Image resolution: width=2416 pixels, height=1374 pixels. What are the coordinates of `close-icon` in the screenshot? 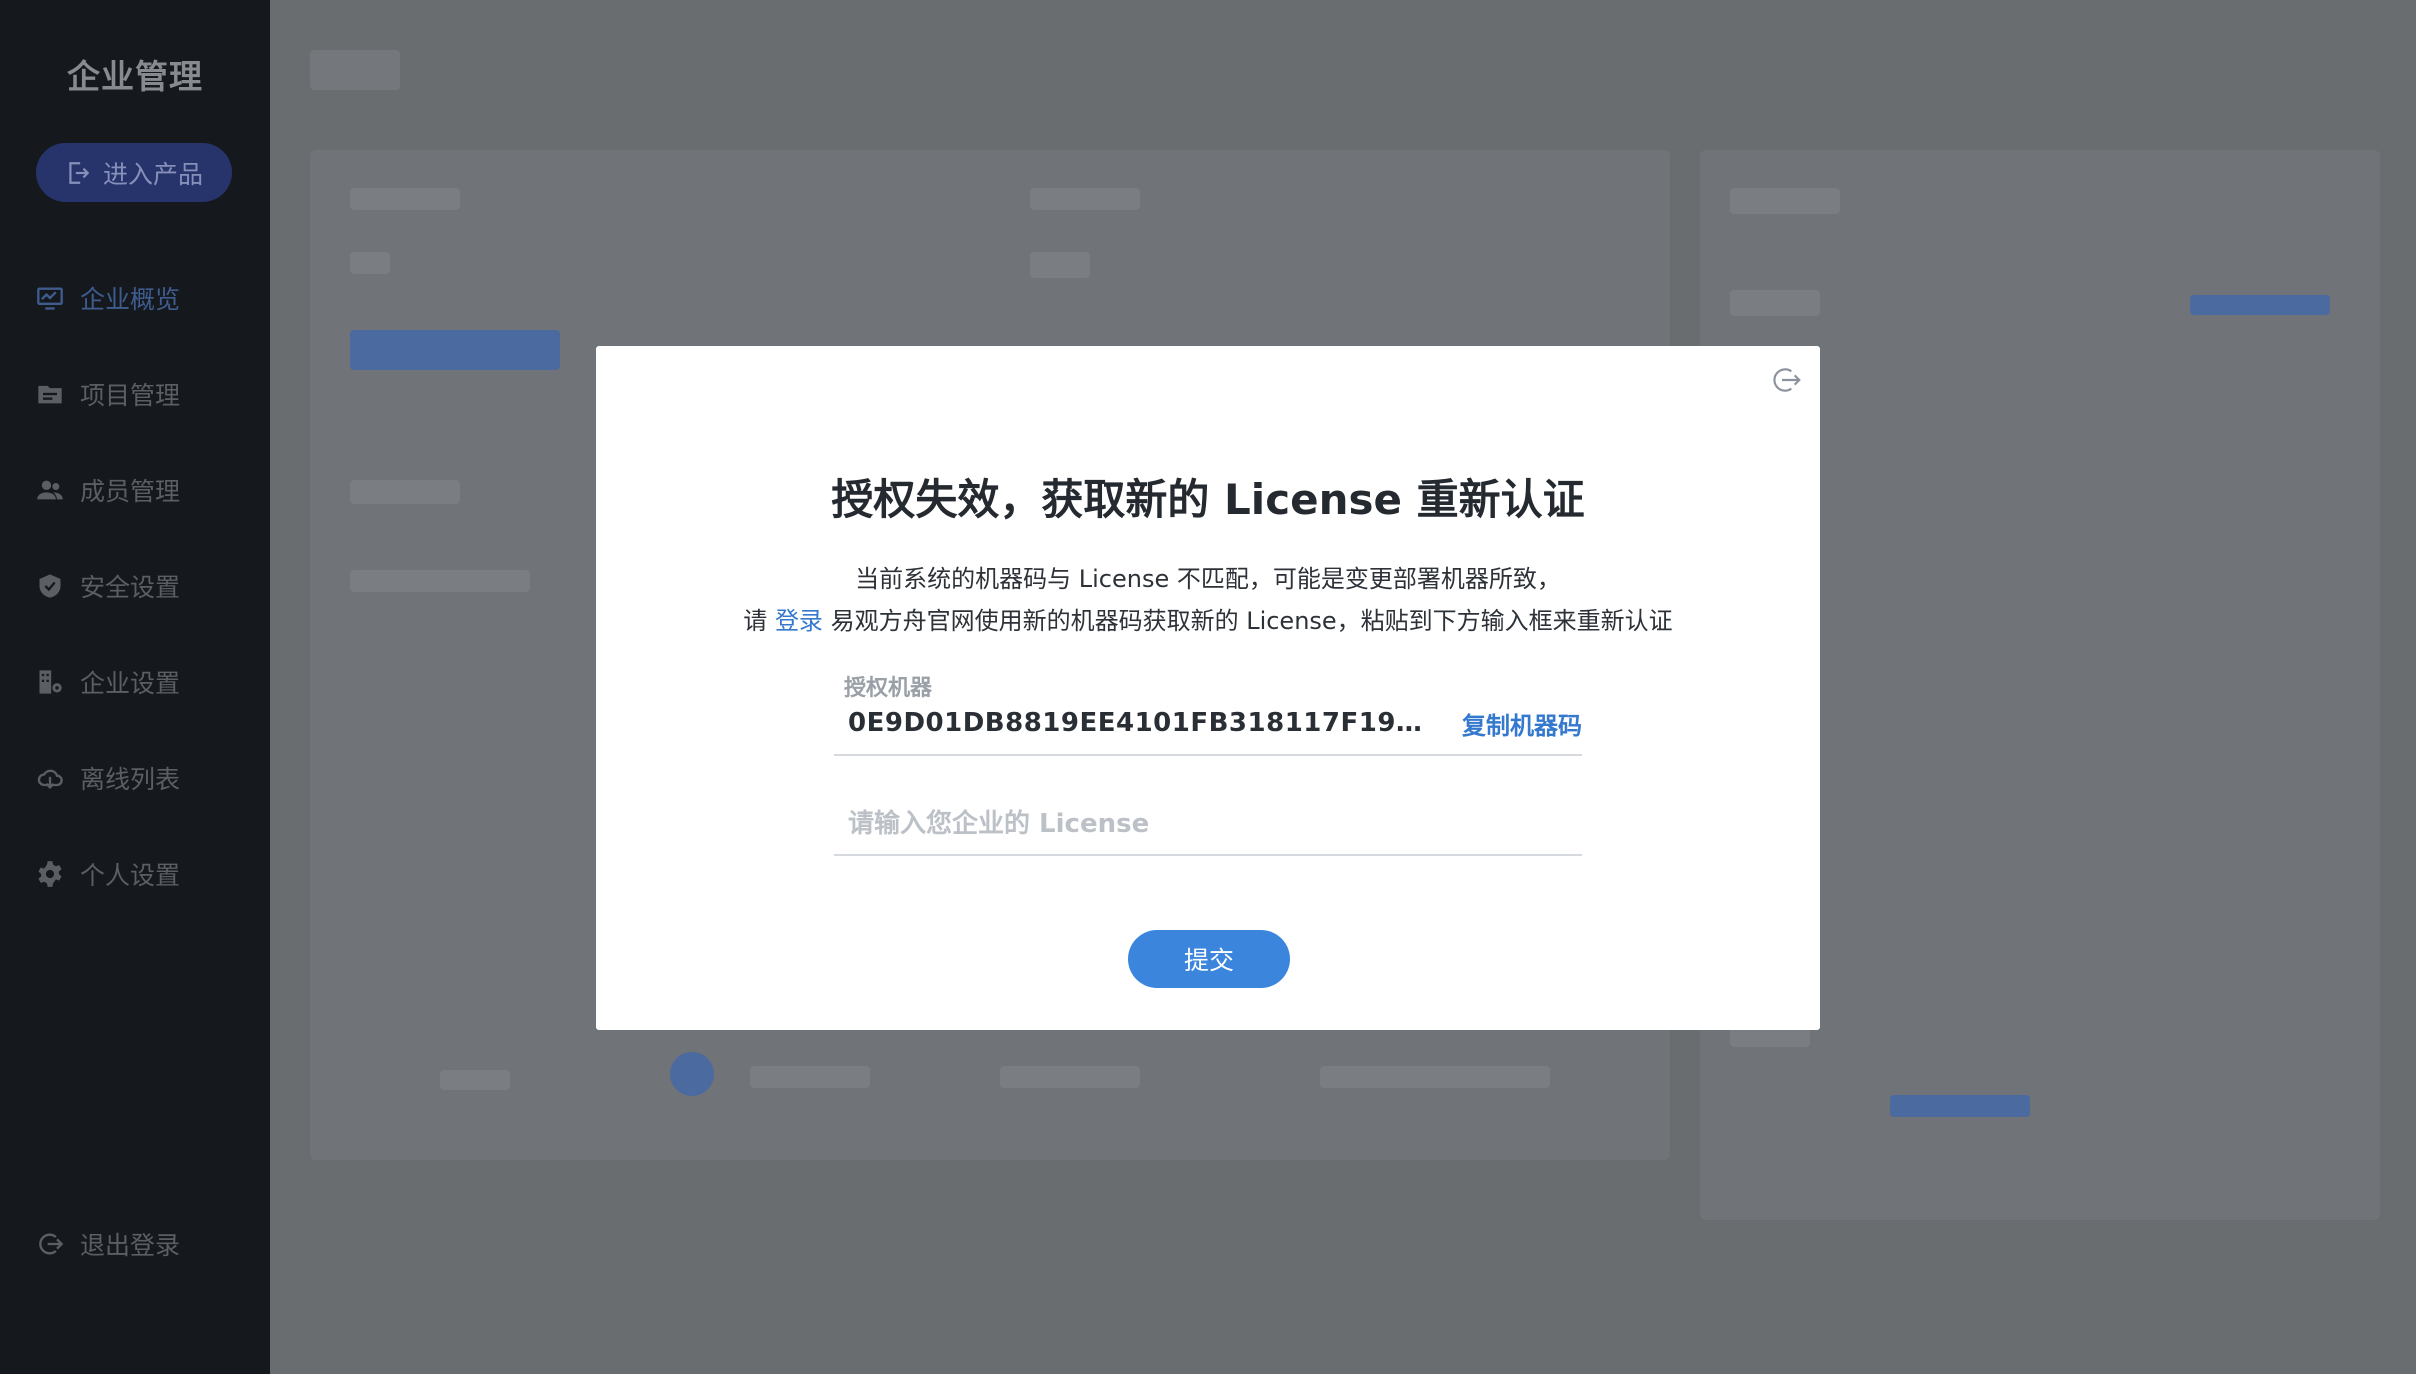 It's located at (1787, 380).